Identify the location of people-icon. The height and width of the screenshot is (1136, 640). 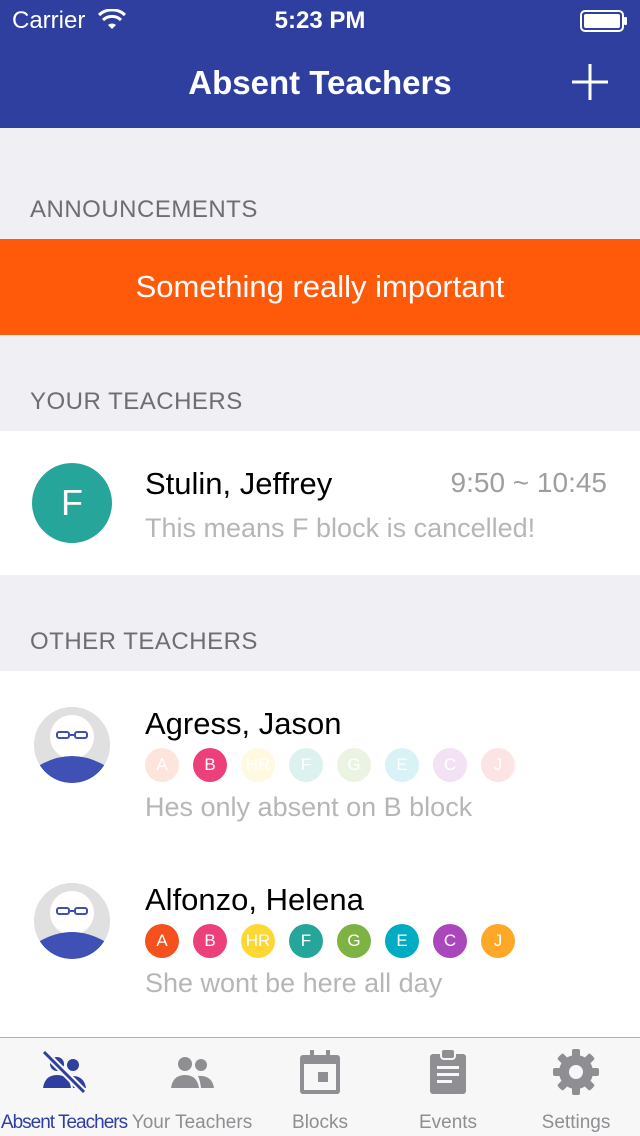
(192, 1072).